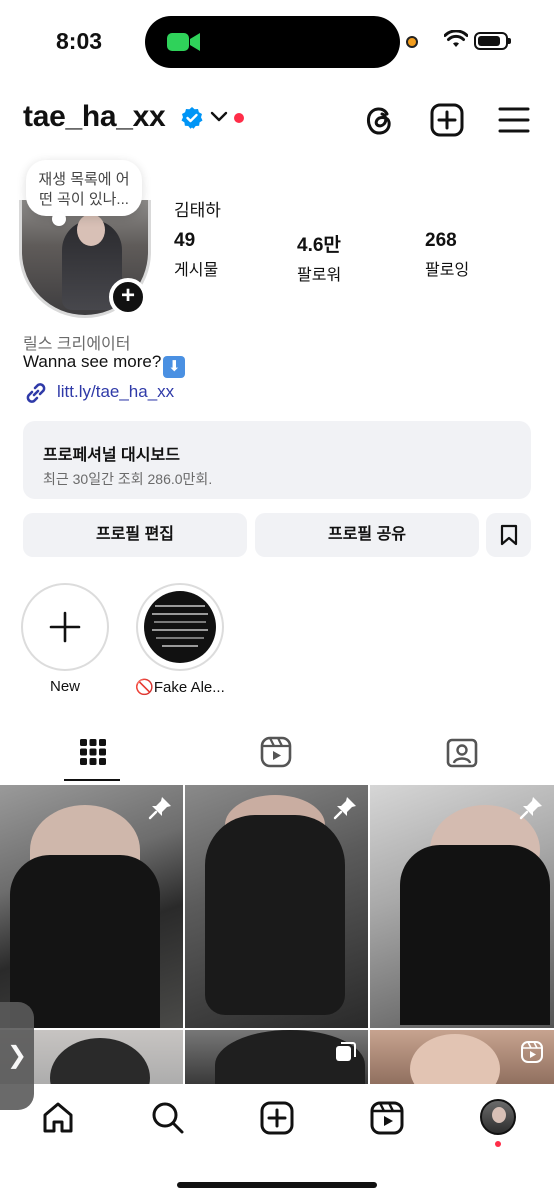  I want to click on link-text: litt.ly/tae_ha_xx, so click(115, 392).